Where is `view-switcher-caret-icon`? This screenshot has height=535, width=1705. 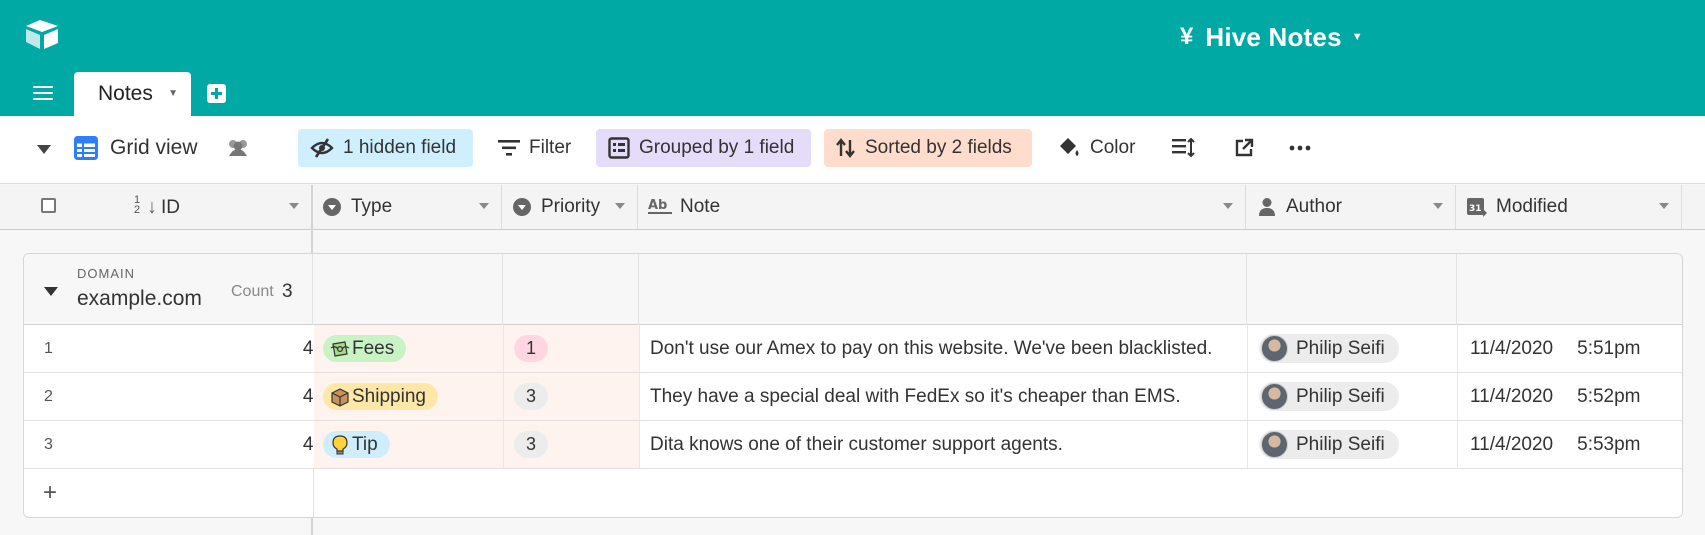
view-switcher-caret-icon is located at coordinates (44, 149).